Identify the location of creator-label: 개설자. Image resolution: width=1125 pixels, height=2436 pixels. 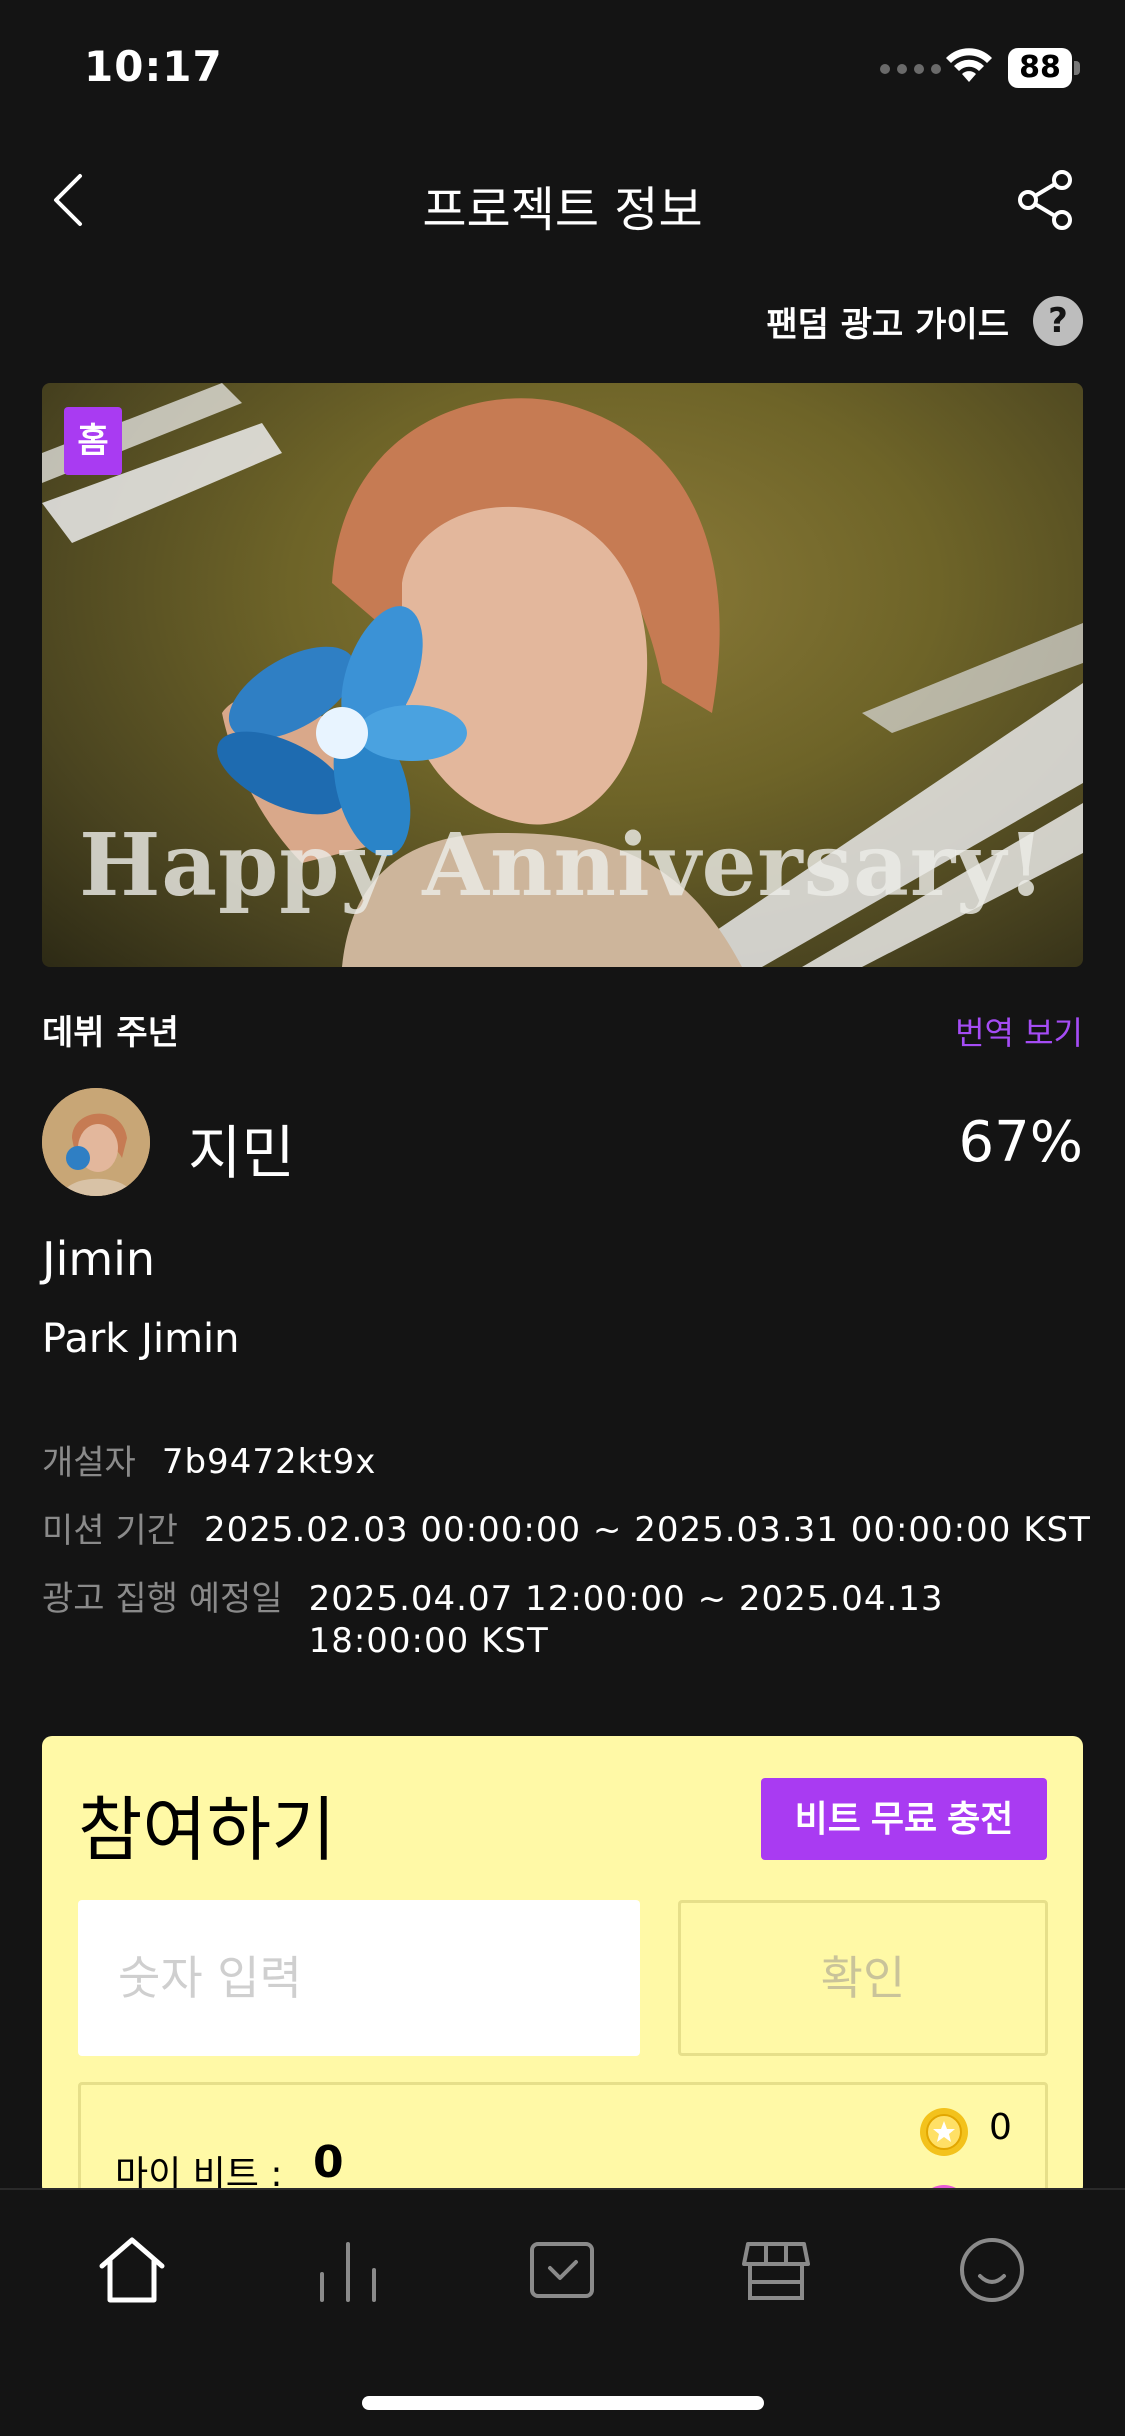
(89, 1463).